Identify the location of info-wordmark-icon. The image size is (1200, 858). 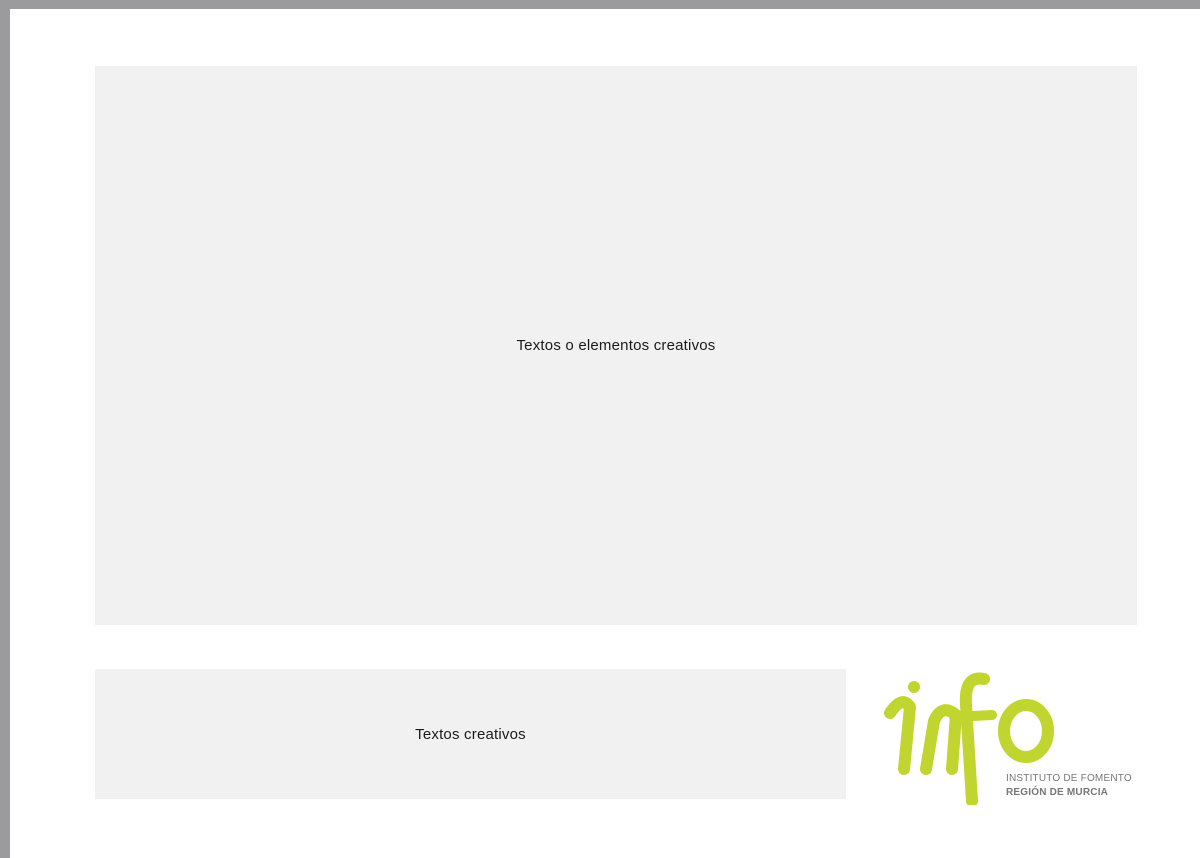
(969, 738).